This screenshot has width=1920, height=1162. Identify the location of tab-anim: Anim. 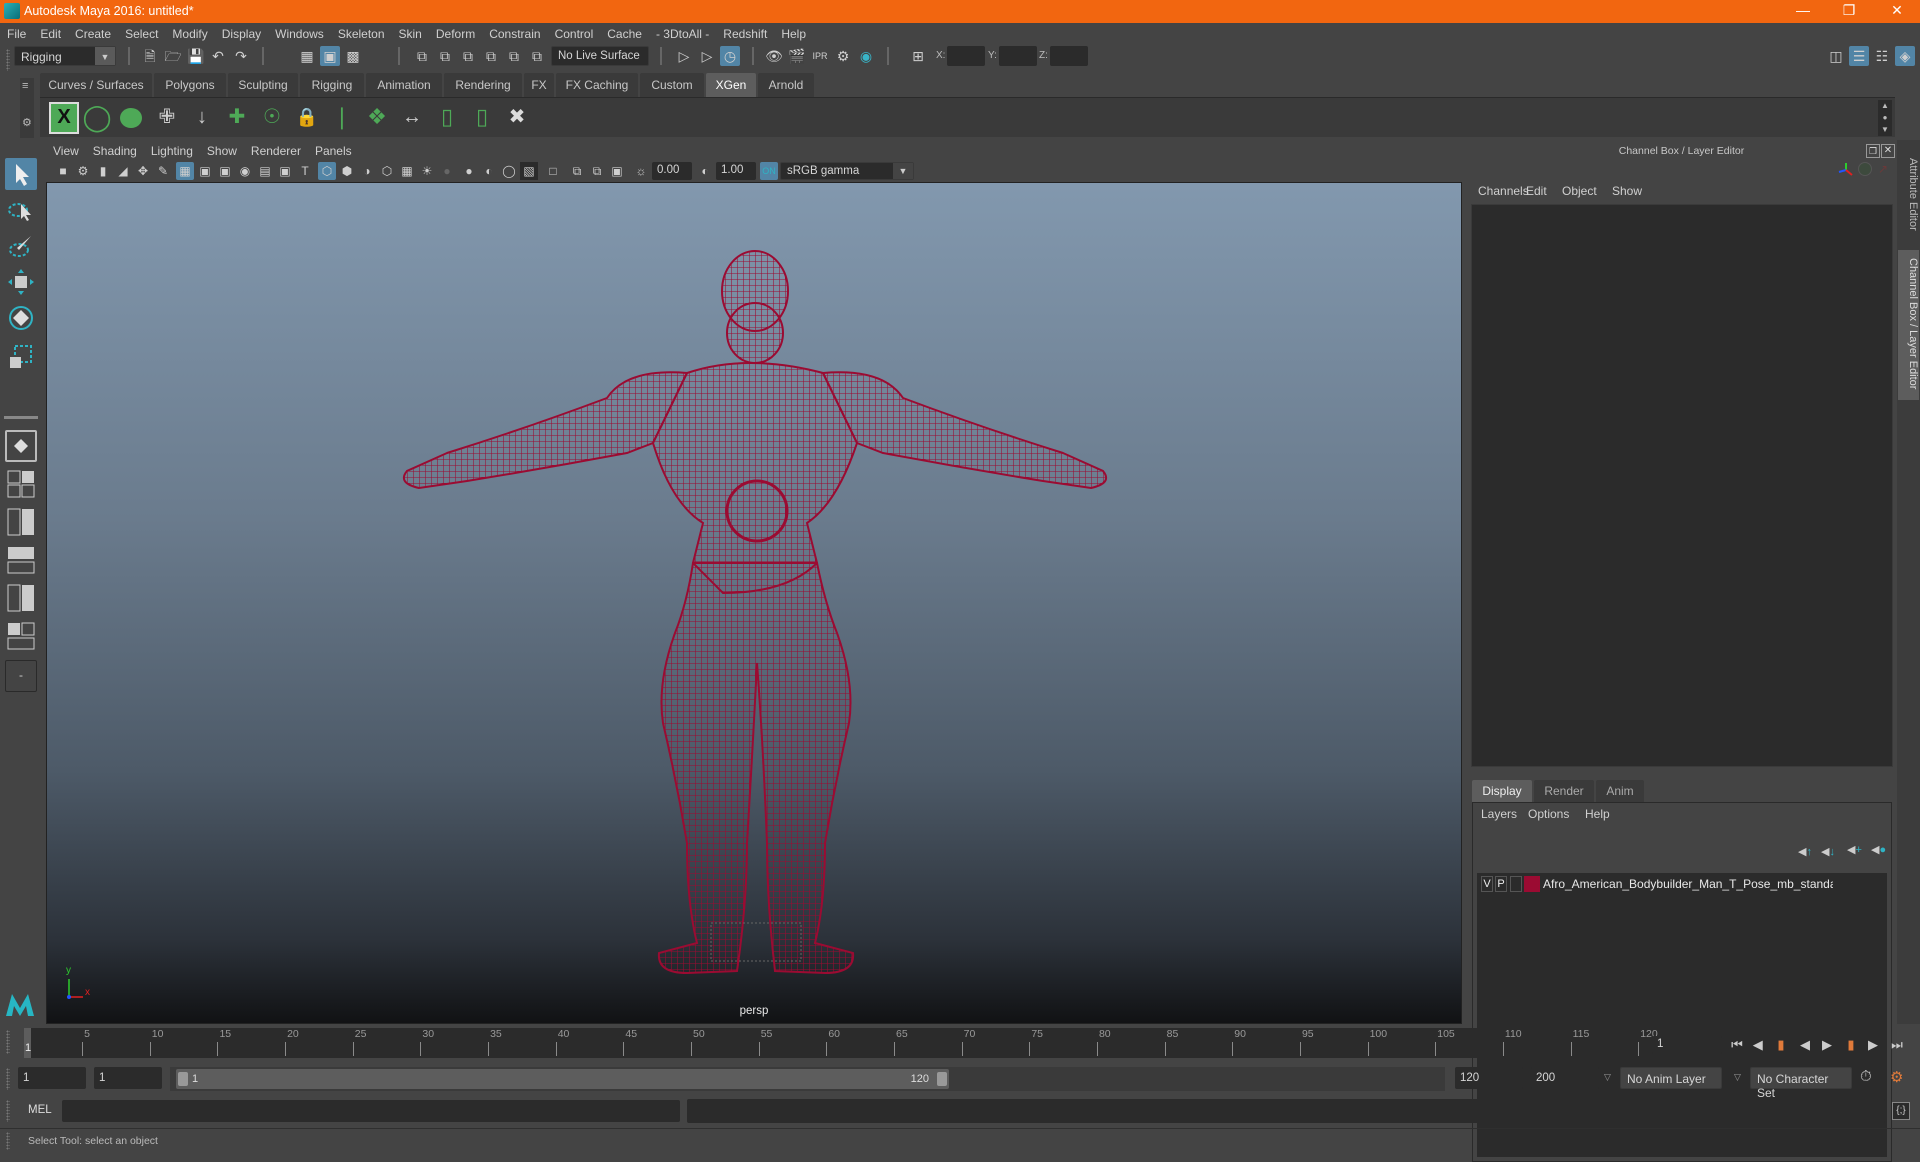
(1620, 791).